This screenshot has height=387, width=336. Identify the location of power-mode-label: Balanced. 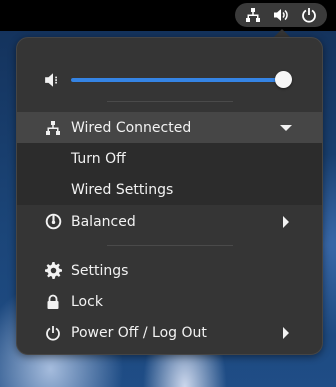
(103, 221).